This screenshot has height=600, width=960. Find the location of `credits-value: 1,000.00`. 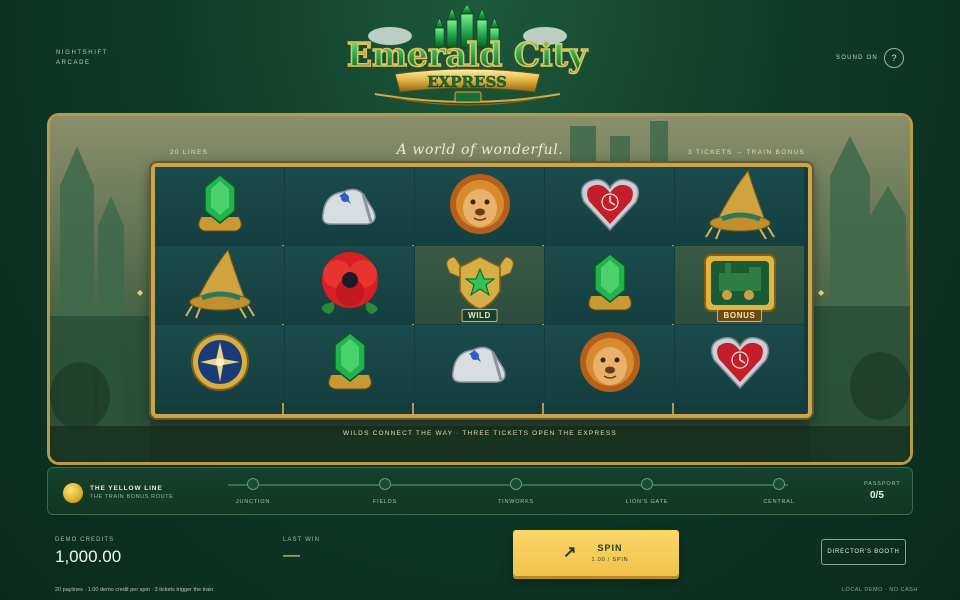

credits-value: 1,000.00 is located at coordinates (88, 556).